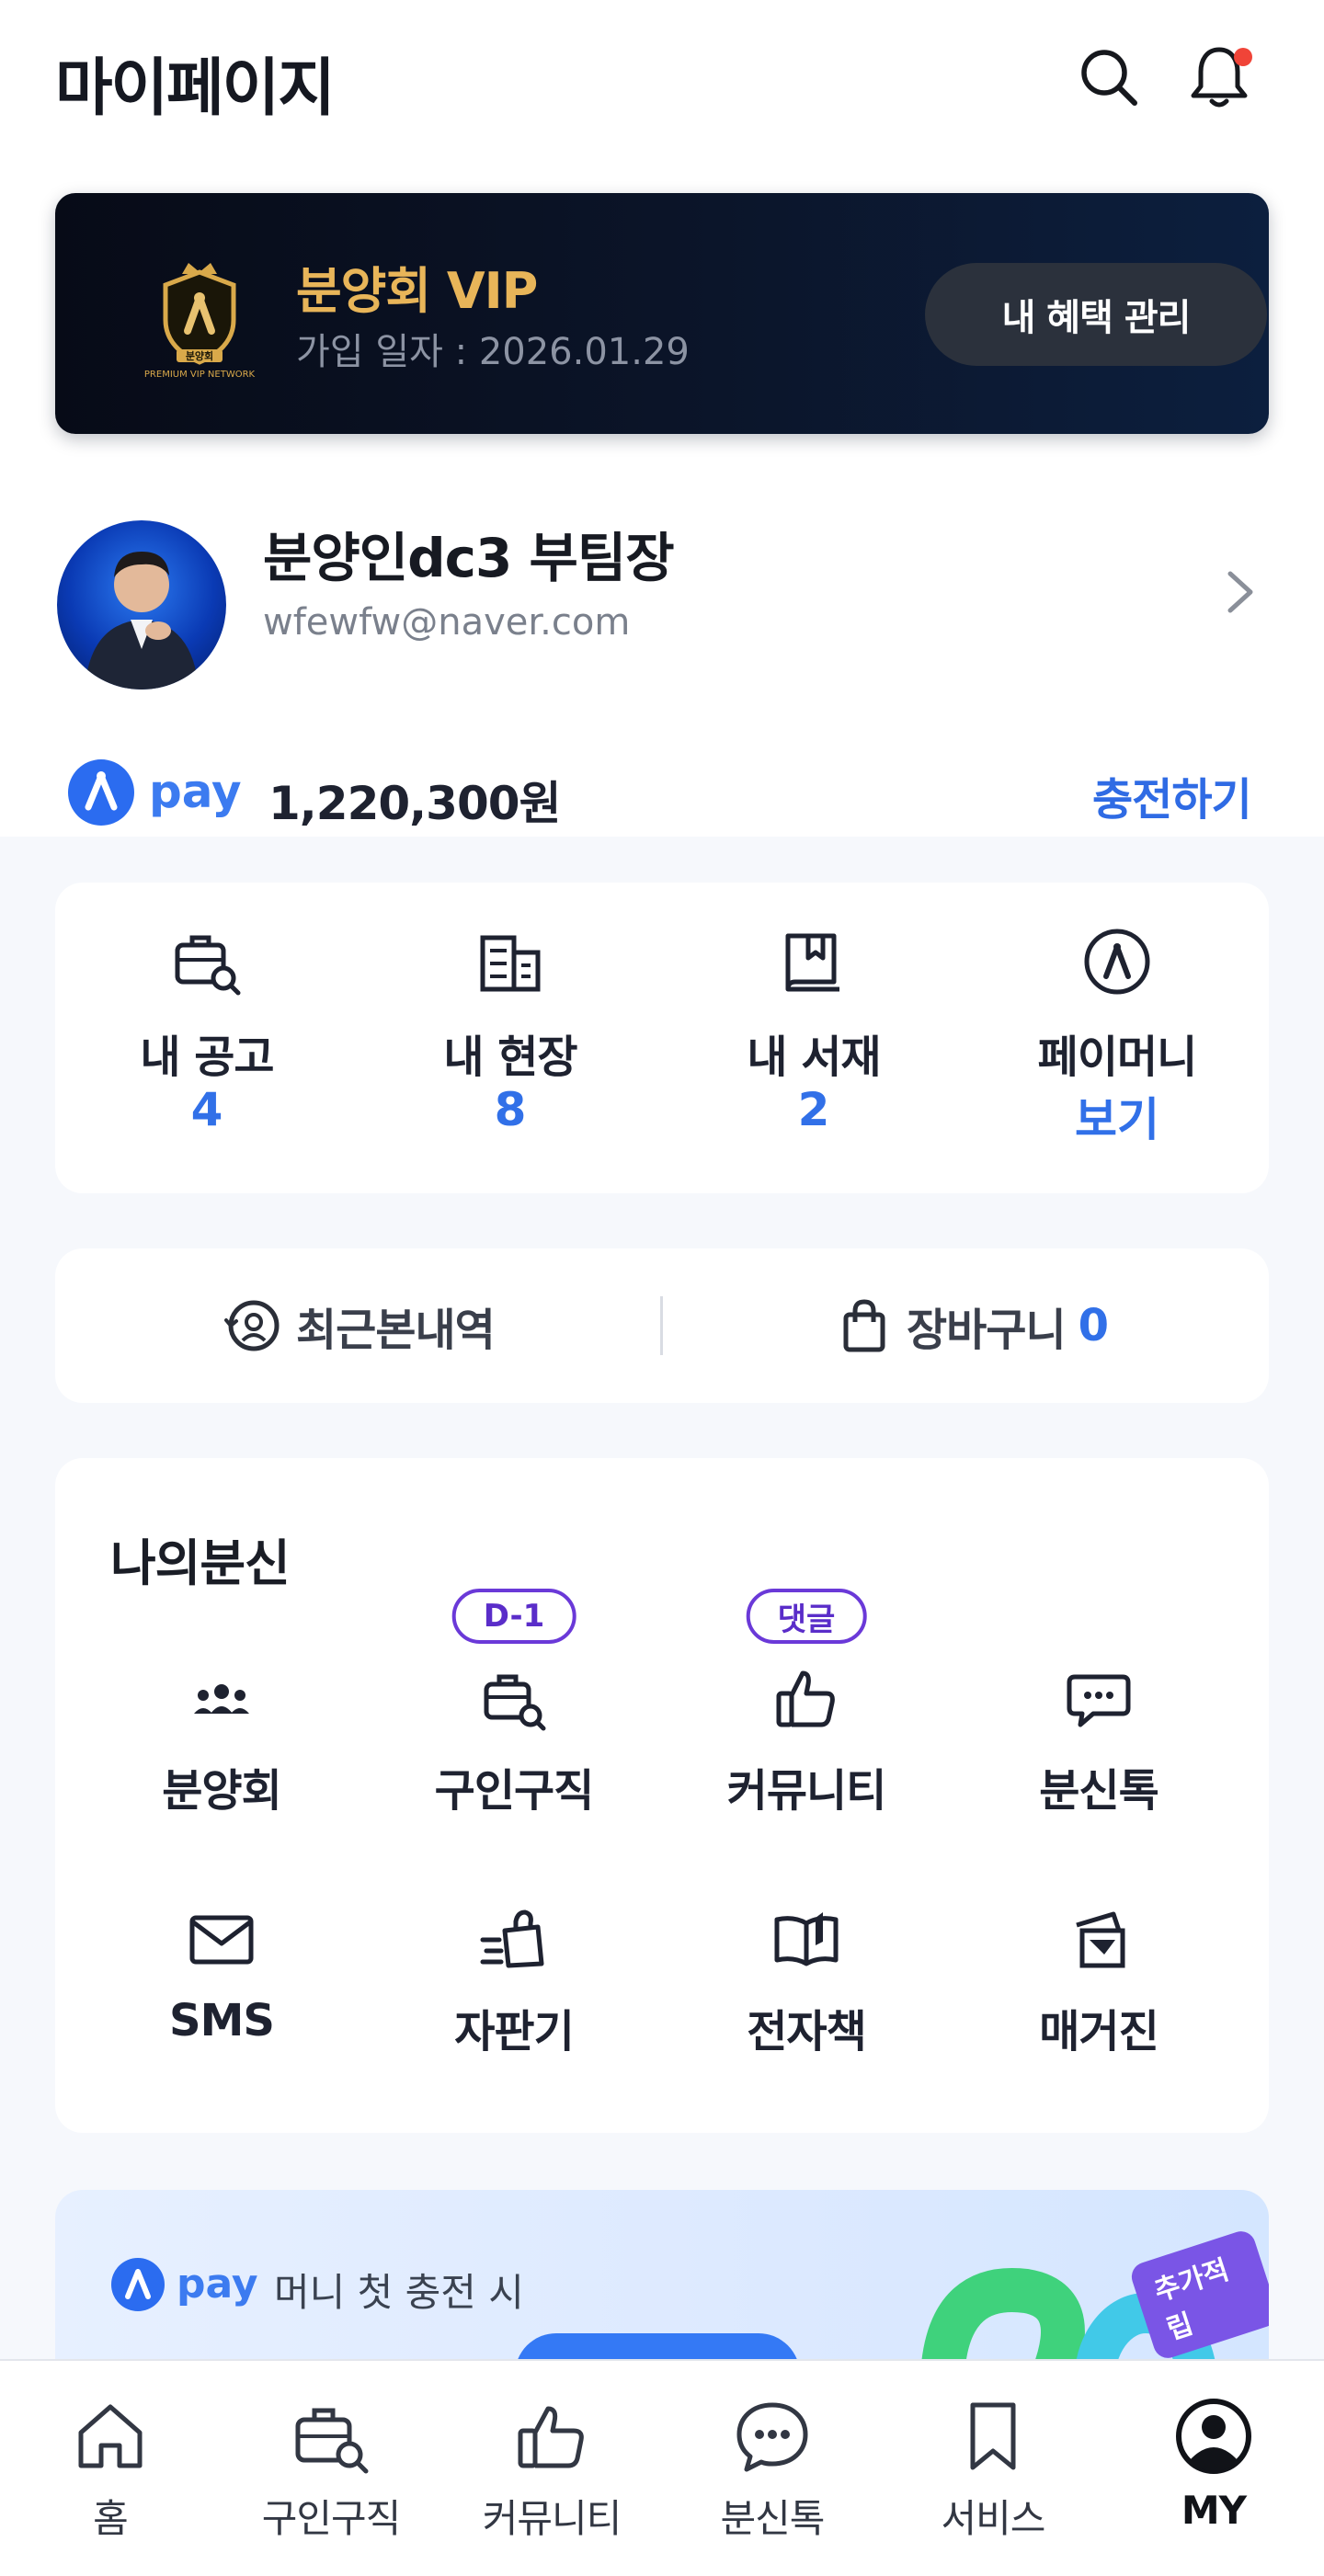  What do you see at coordinates (1099, 1940) in the screenshot?
I see `magazine-icon` at bounding box center [1099, 1940].